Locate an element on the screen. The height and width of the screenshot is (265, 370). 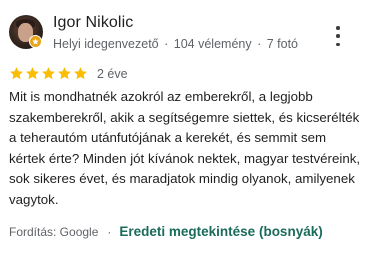
local-guide-badge-icon is located at coordinates (35, 41).